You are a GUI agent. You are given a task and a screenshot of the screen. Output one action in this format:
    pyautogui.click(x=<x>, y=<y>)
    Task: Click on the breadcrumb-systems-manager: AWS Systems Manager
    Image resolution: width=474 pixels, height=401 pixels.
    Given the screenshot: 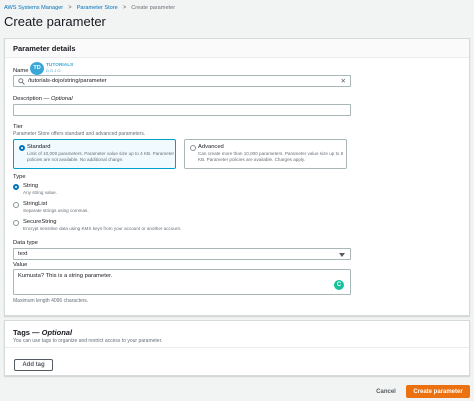 What is the action you would take?
    pyautogui.click(x=33, y=8)
    